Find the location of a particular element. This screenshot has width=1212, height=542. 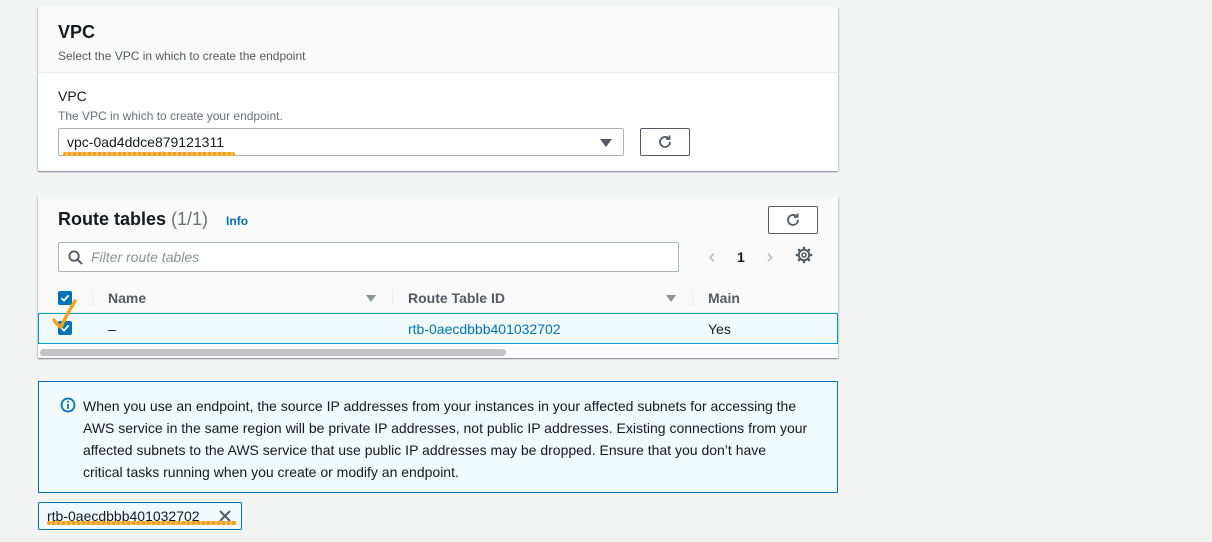

route-tables-title: Route tables is located at coordinates (112, 219).